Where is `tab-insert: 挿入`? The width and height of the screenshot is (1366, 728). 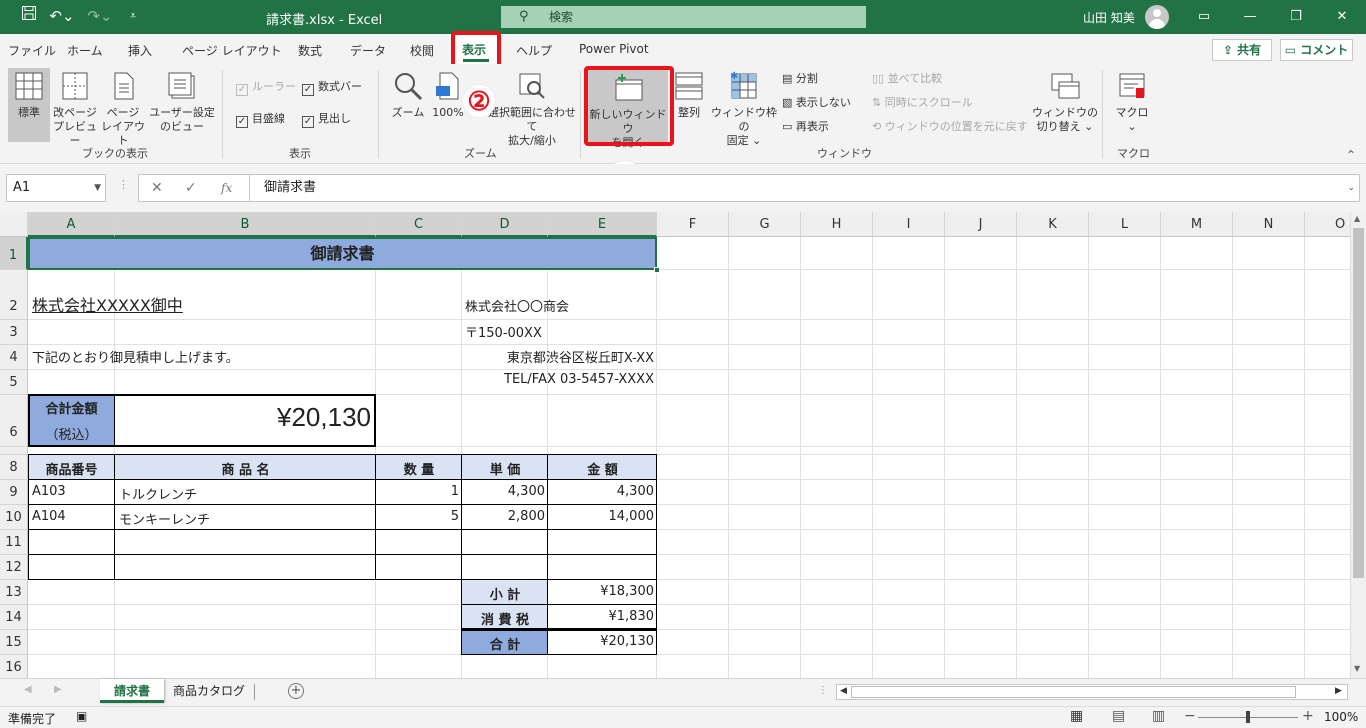 tab-insert: 挿入 is located at coordinates (140, 50).